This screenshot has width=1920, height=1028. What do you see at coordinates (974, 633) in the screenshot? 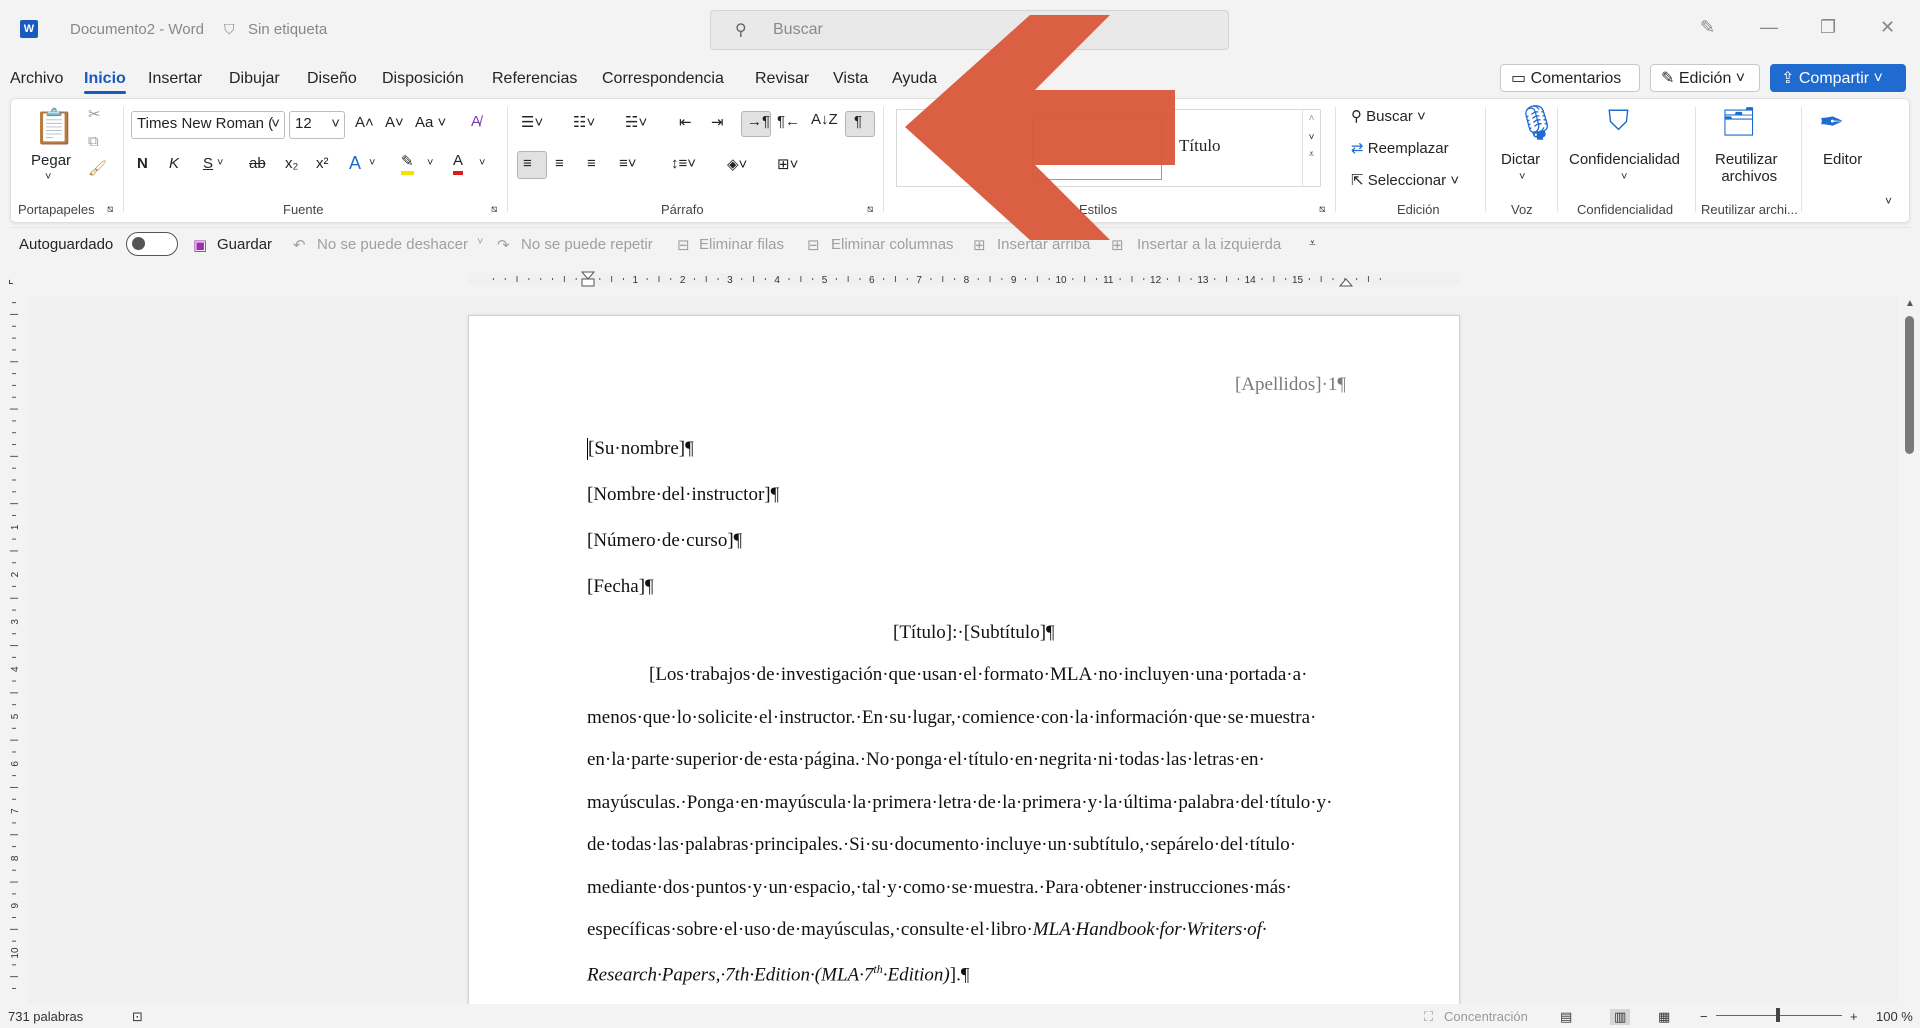
I see `document-title-line: [Título]:·[Subtítulo]¶` at bounding box center [974, 633].